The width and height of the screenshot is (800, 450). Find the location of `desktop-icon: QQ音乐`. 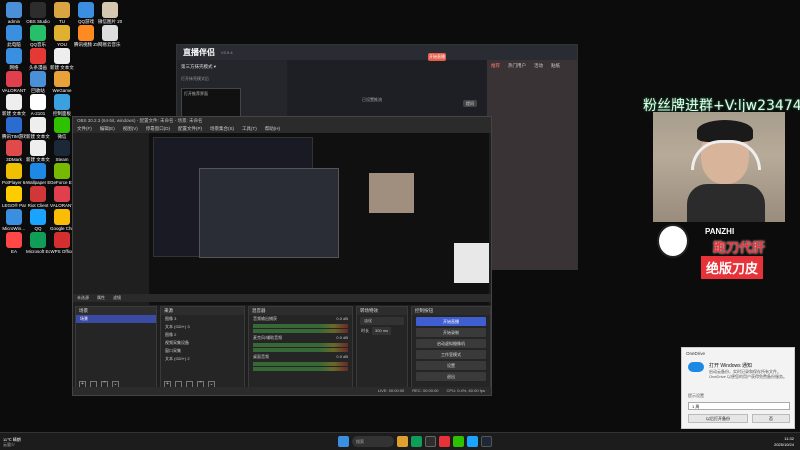

desktop-icon: QQ音乐 is located at coordinates (38, 36).